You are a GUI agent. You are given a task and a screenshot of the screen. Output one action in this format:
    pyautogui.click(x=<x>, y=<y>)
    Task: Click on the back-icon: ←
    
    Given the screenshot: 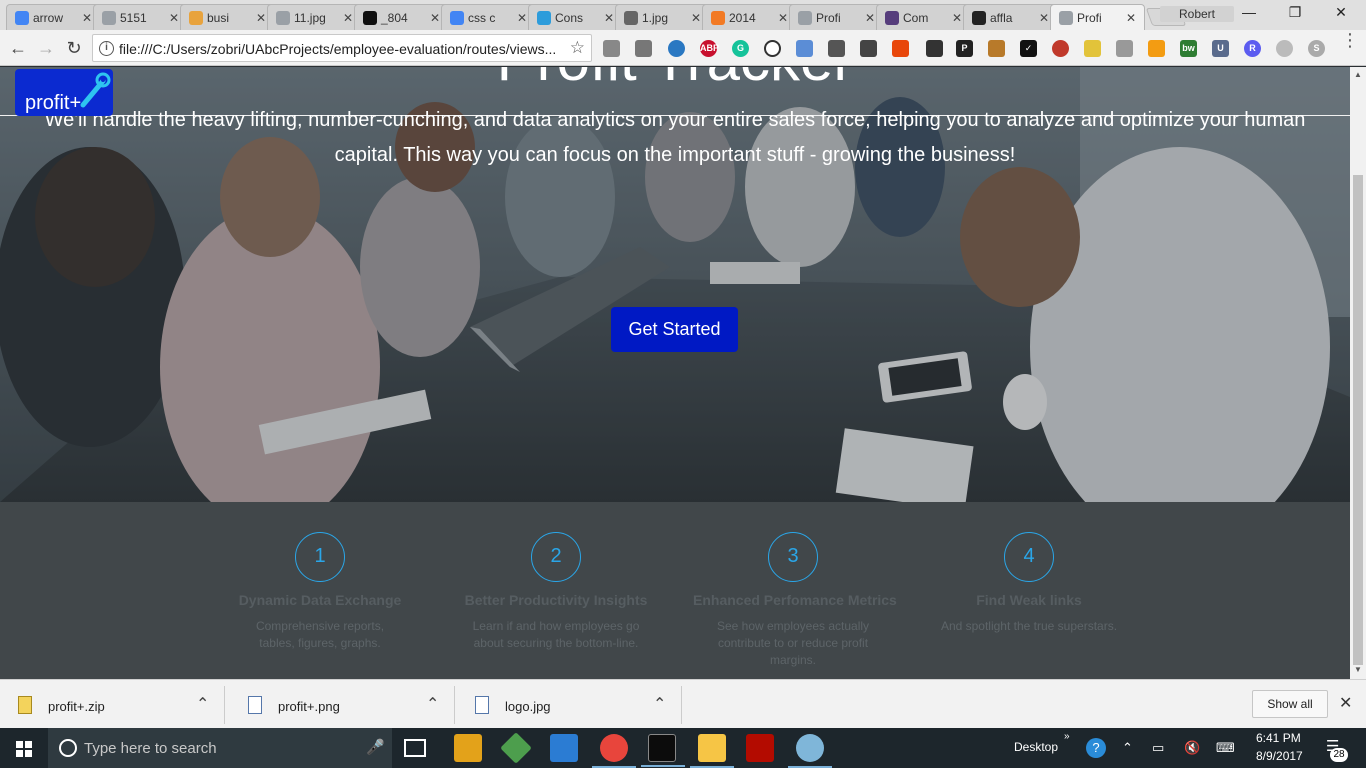 What is the action you would take?
    pyautogui.click(x=18, y=48)
    